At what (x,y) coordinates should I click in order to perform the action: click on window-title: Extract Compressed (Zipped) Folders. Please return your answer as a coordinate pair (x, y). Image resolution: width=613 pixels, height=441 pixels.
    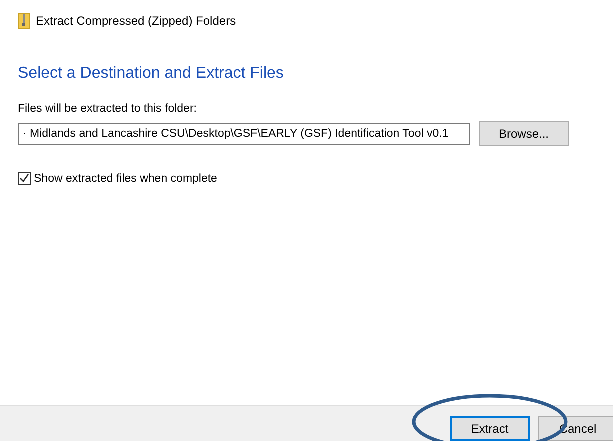
    Looking at the image, I should click on (136, 21).